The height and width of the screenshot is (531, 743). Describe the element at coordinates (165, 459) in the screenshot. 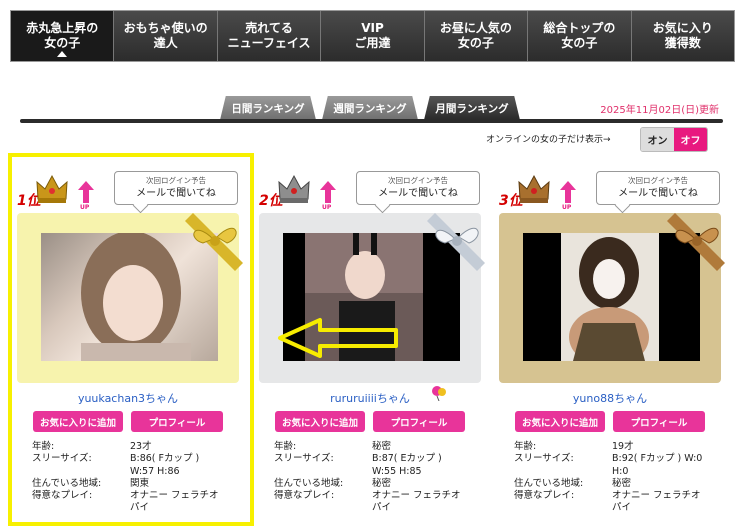

I see `stat-value: B:86( Fカップ )` at that location.